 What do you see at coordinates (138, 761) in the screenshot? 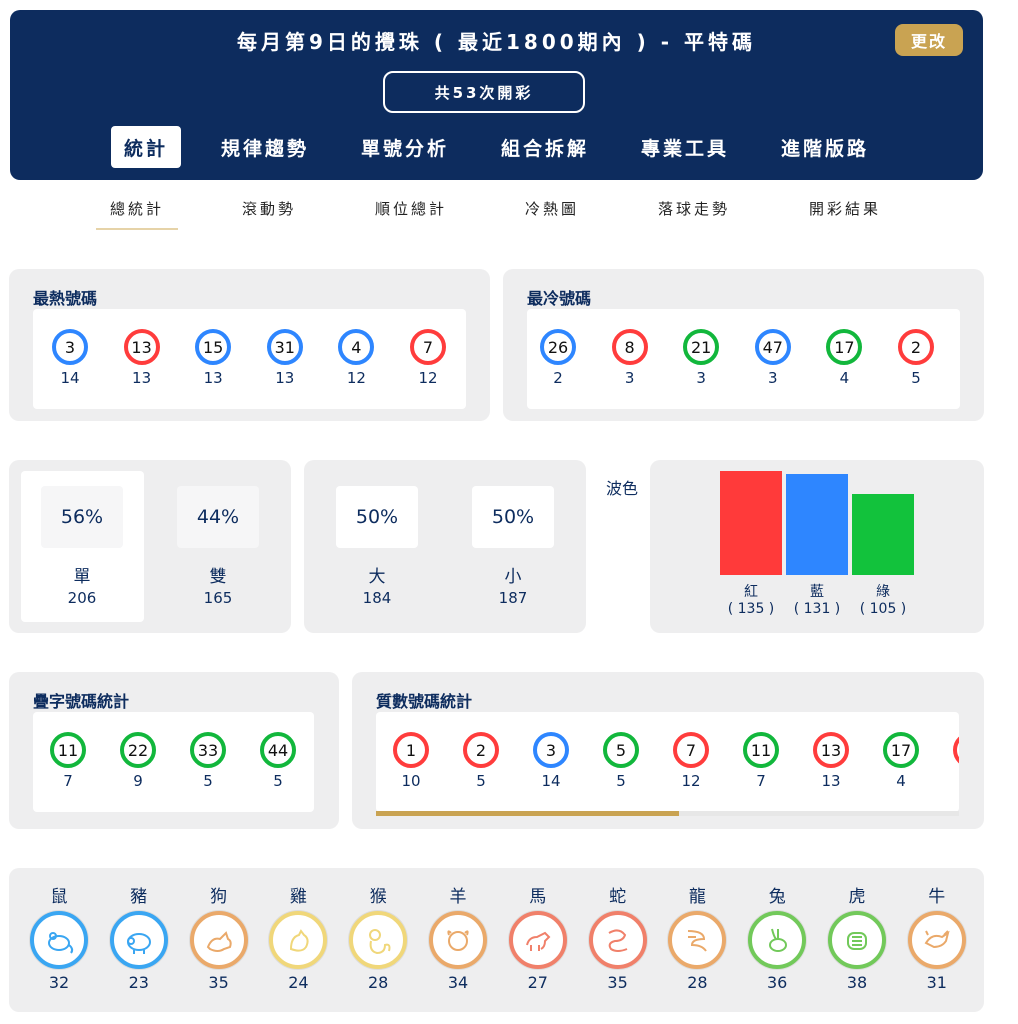
I see `number-ball-item: 22 9` at bounding box center [138, 761].